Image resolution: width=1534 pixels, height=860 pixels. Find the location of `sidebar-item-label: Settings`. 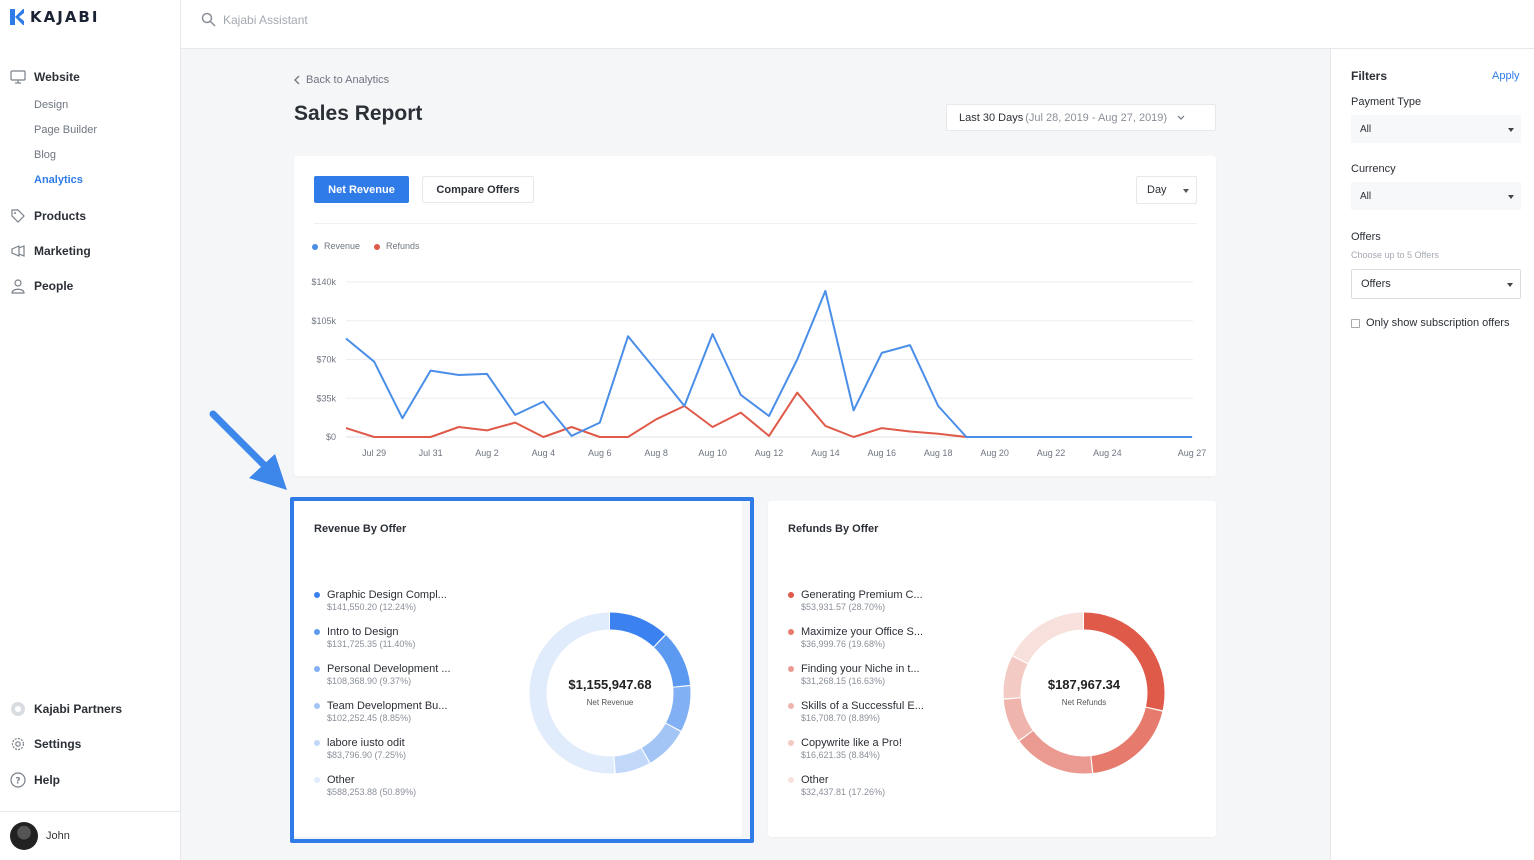

sidebar-item-label: Settings is located at coordinates (58, 744).